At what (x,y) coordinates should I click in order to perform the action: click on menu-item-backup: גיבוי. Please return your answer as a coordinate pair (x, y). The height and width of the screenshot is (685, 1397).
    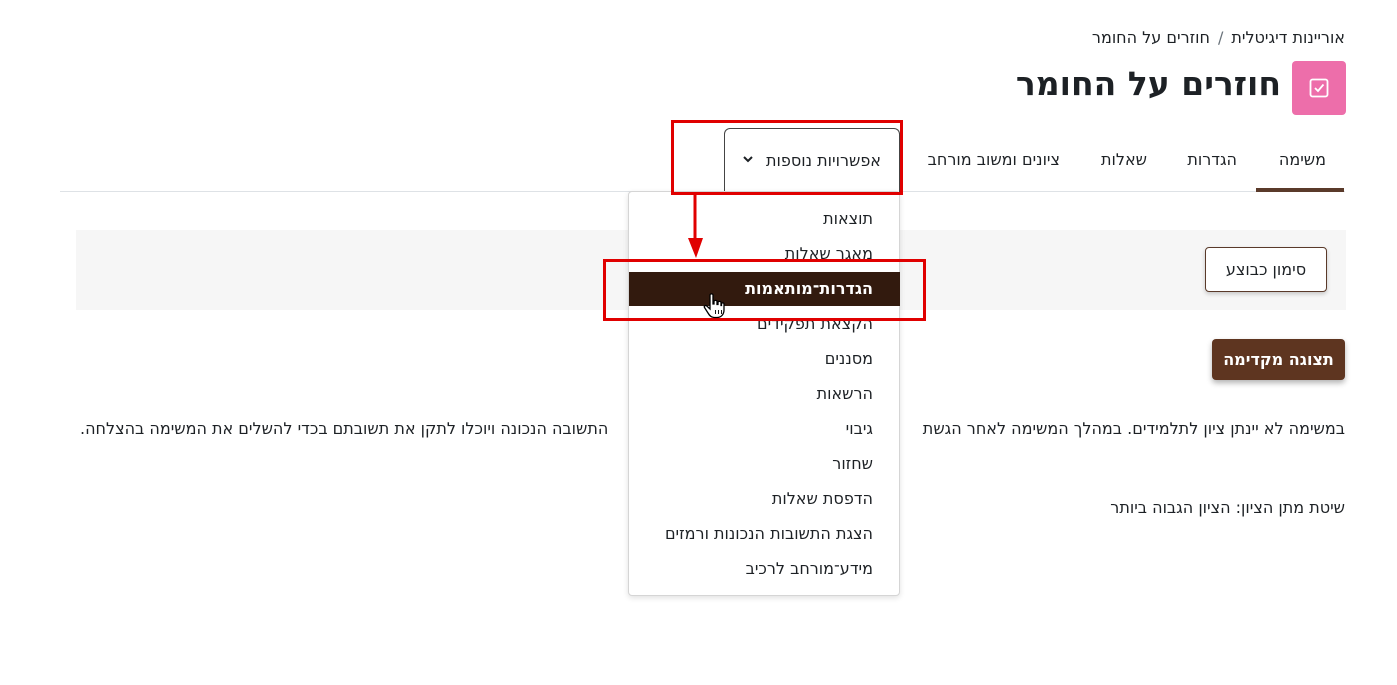
    Looking at the image, I should click on (859, 428).